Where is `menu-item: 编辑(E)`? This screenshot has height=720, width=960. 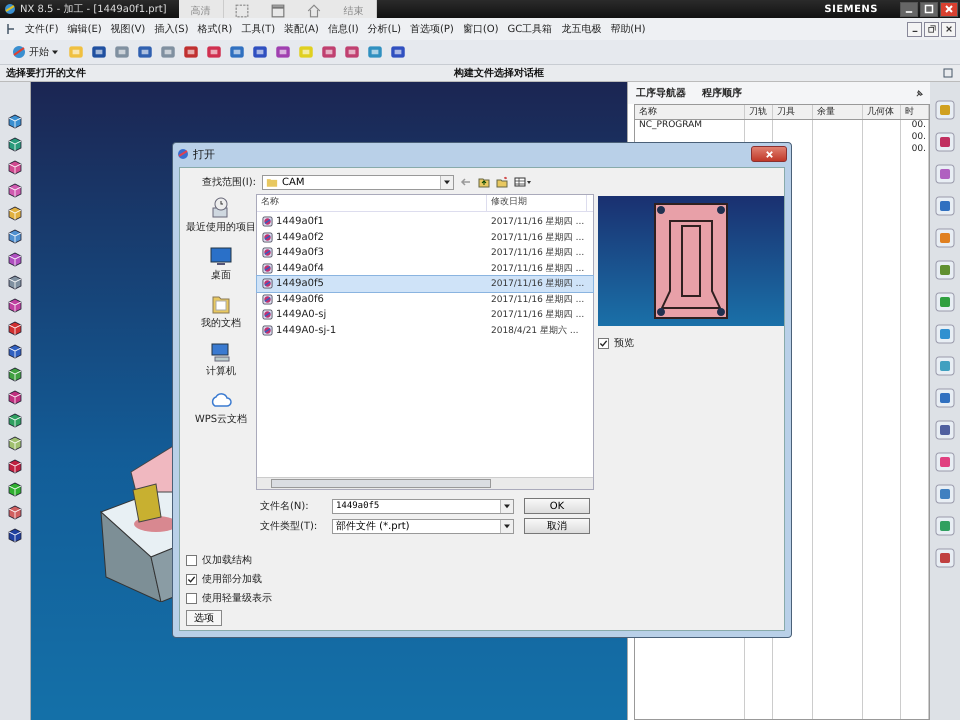
menu-item: 编辑(E) is located at coordinates (85, 29).